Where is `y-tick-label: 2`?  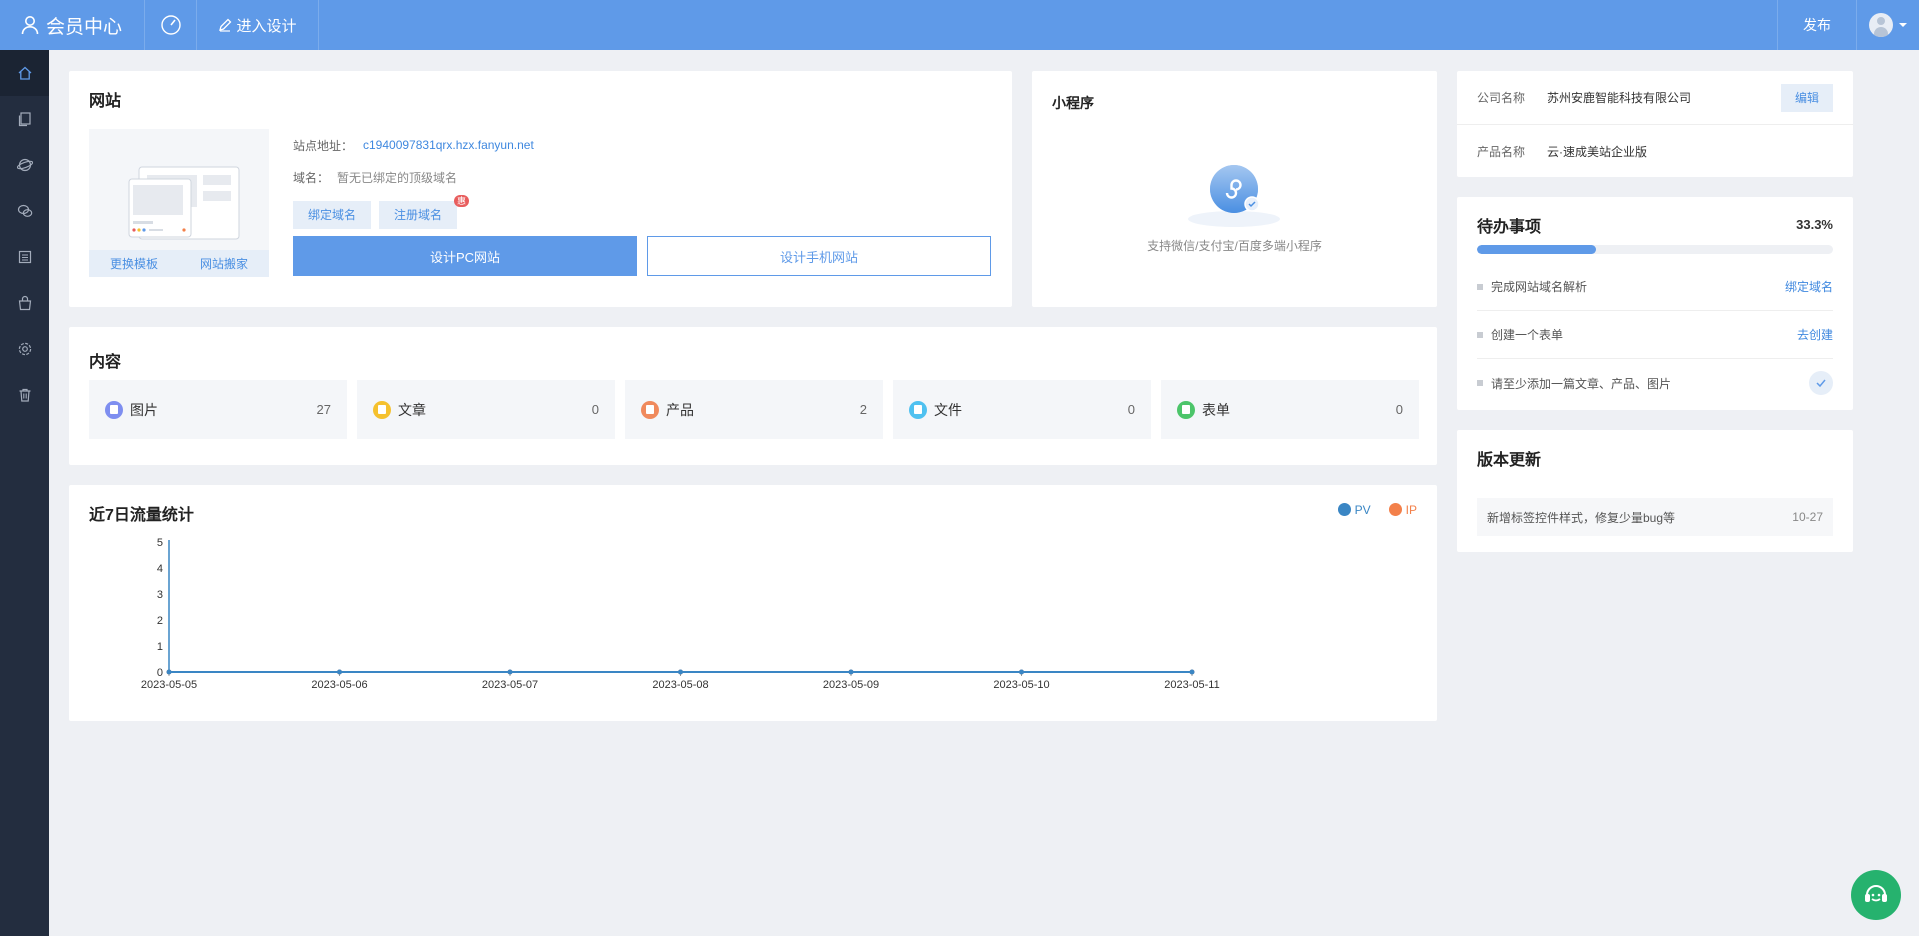 y-tick-label: 2 is located at coordinates (160, 621).